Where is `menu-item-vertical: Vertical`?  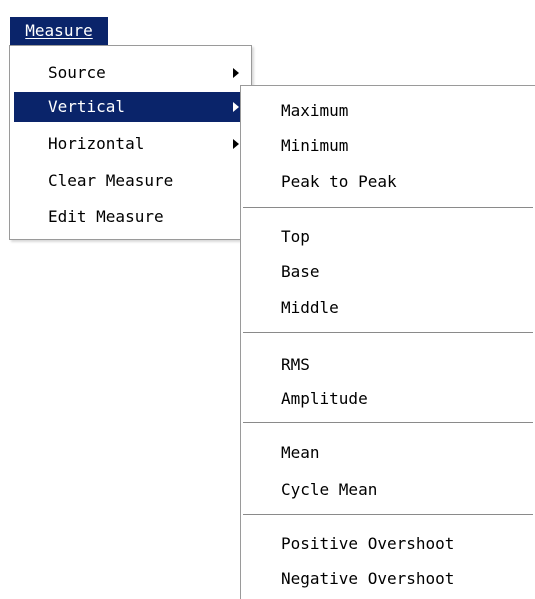 menu-item-vertical: Vertical is located at coordinates (130, 107).